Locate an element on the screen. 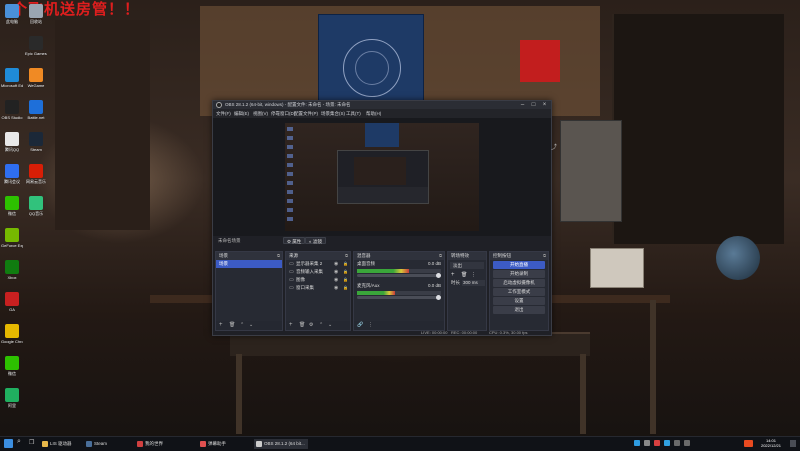 Image resolution: width=800 pixels, height=451 pixels. maximize-icon: □ is located at coordinates (533, 105).